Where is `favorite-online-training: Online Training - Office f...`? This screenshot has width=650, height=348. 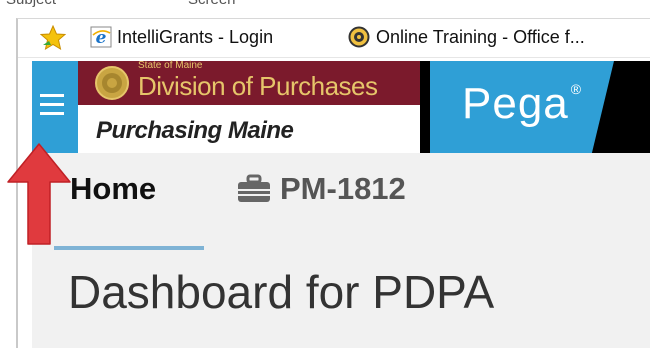
favorite-online-training: Online Training - Office f... is located at coordinates (466, 37).